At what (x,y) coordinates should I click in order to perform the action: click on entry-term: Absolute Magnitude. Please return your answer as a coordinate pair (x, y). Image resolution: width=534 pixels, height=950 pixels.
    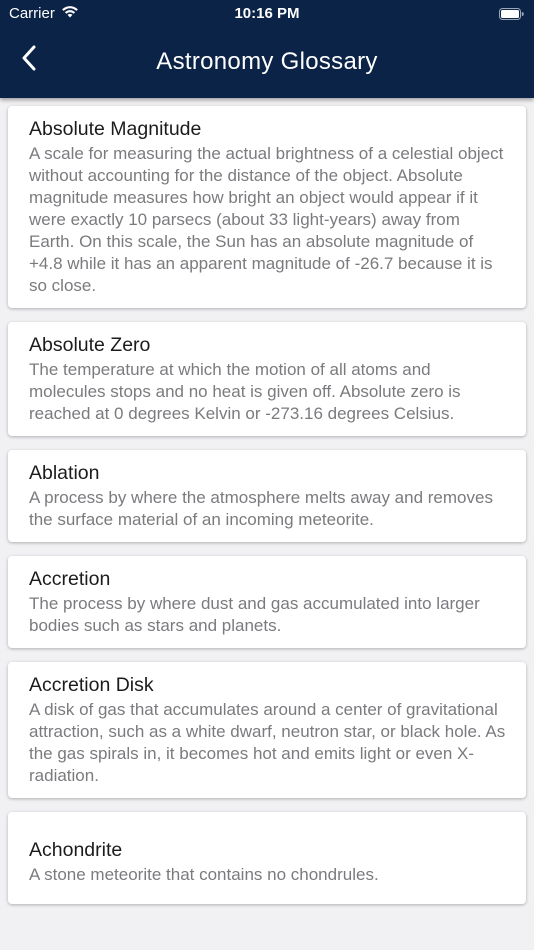
    Looking at the image, I should click on (115, 129).